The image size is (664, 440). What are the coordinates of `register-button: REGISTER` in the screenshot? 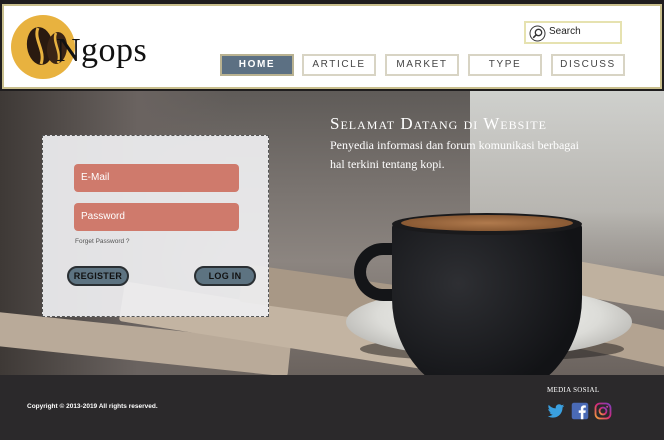 It's located at (98, 276).